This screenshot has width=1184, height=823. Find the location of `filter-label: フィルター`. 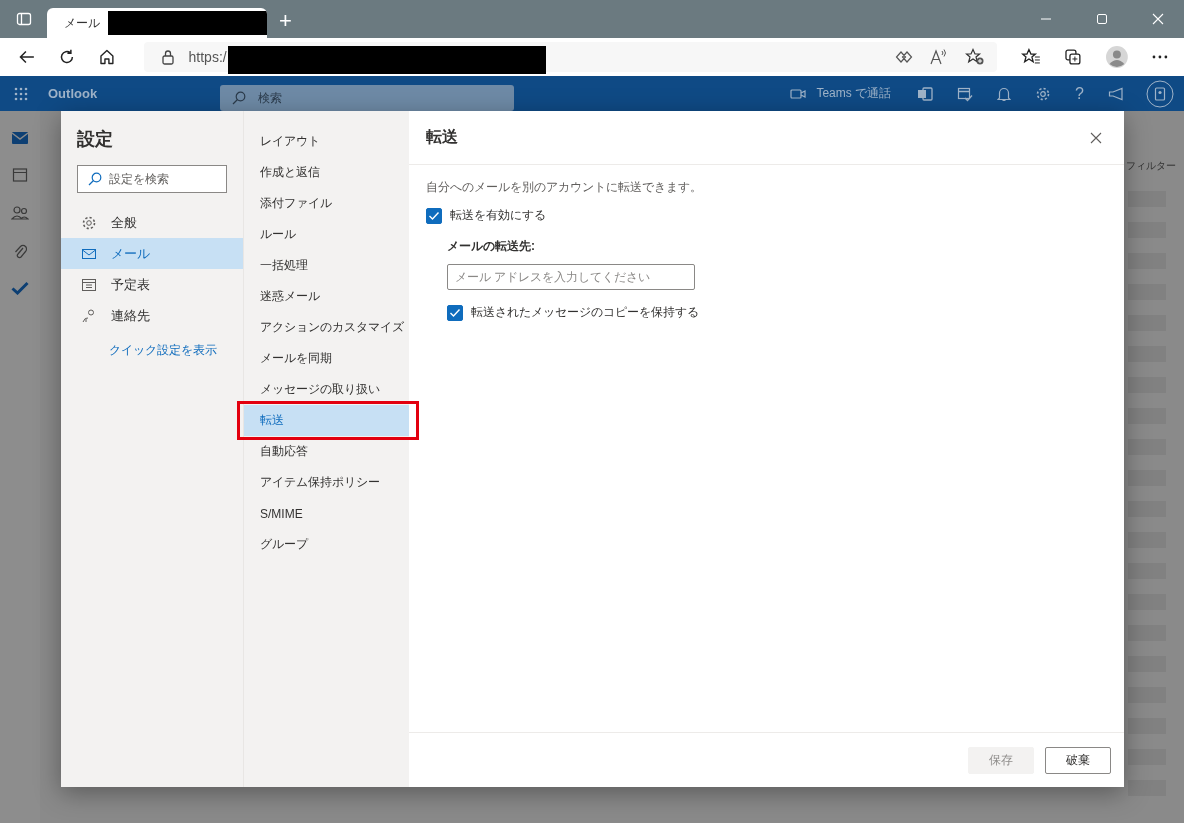

filter-label: フィルター is located at coordinates (1151, 166).